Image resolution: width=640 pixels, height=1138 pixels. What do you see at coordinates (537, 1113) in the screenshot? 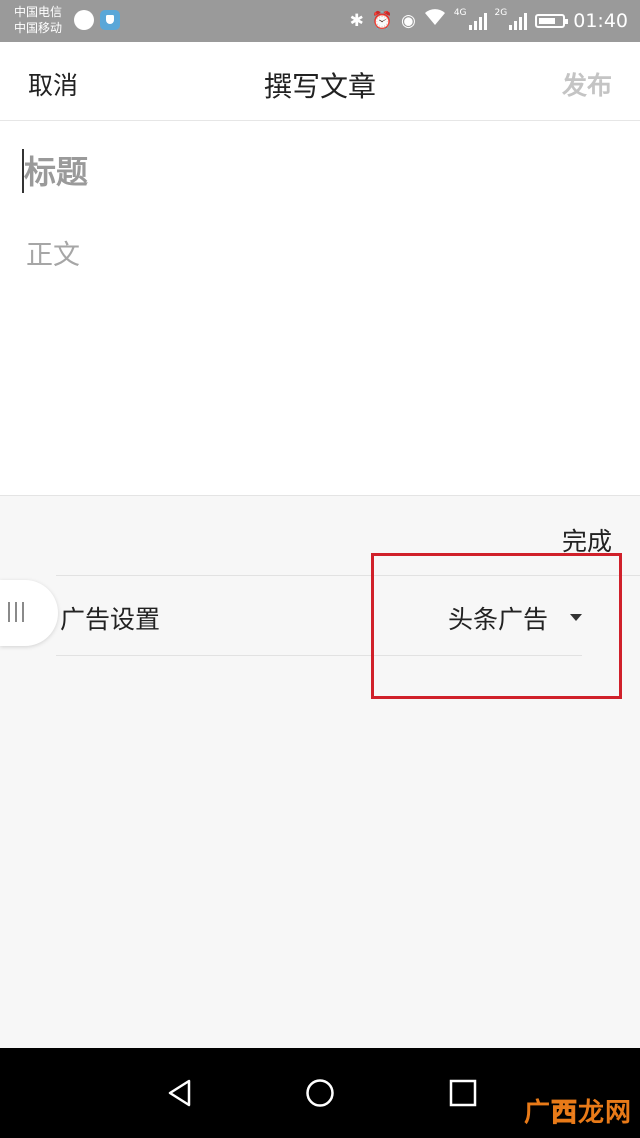
I see `watermark-part-1: 广` at bounding box center [537, 1113].